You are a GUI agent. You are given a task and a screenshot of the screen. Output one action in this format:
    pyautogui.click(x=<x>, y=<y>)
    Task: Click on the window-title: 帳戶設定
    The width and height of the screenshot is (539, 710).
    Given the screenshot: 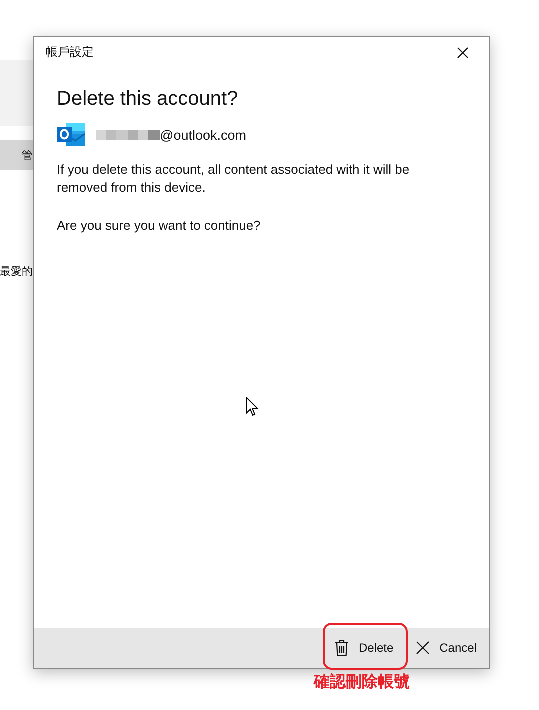 What is the action you would take?
    pyautogui.click(x=70, y=52)
    